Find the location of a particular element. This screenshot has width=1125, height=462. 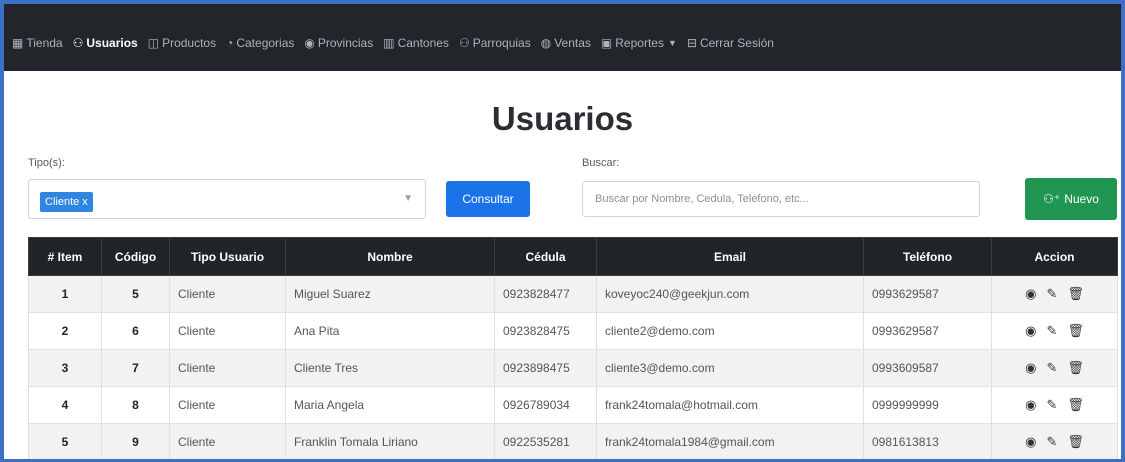

cell-item: 3 is located at coordinates (65, 368).